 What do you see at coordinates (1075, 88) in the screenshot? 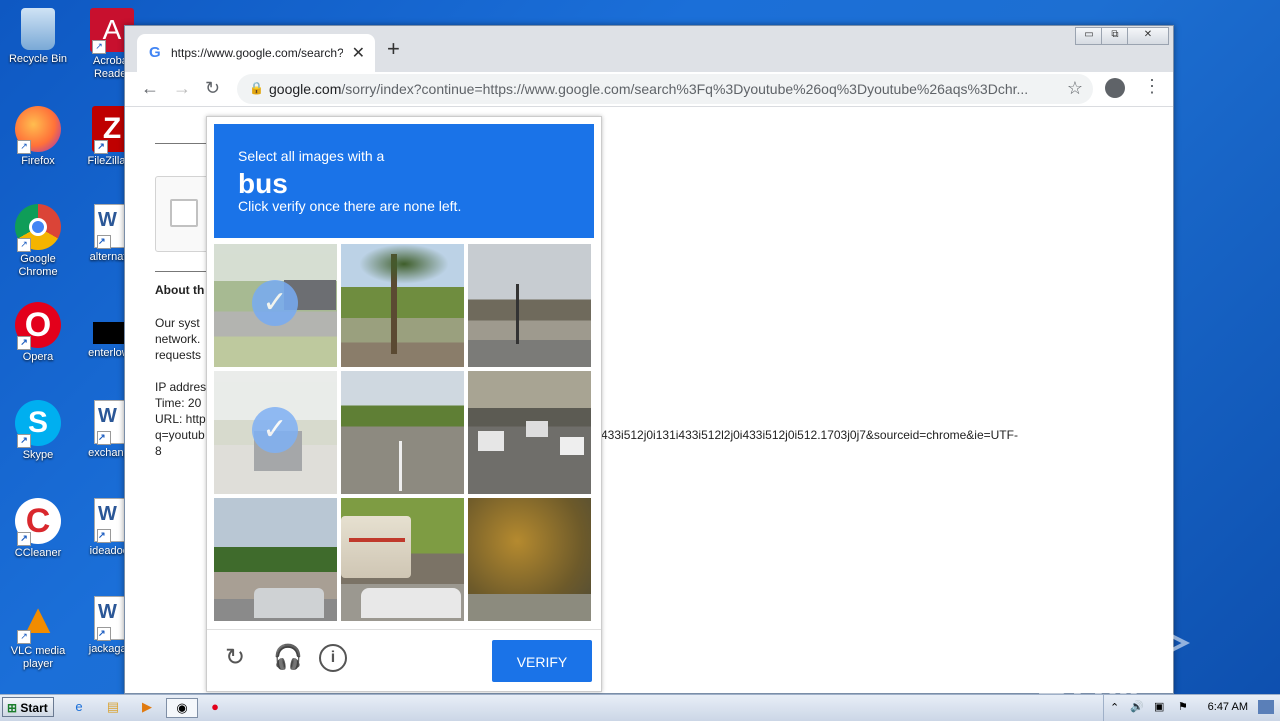
I see `bookmark-star-icon: ☆` at bounding box center [1075, 88].